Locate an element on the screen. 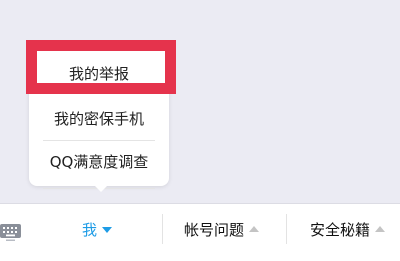 The width and height of the screenshot is (400, 261). highlight-annotation is located at coordinates (101, 67).